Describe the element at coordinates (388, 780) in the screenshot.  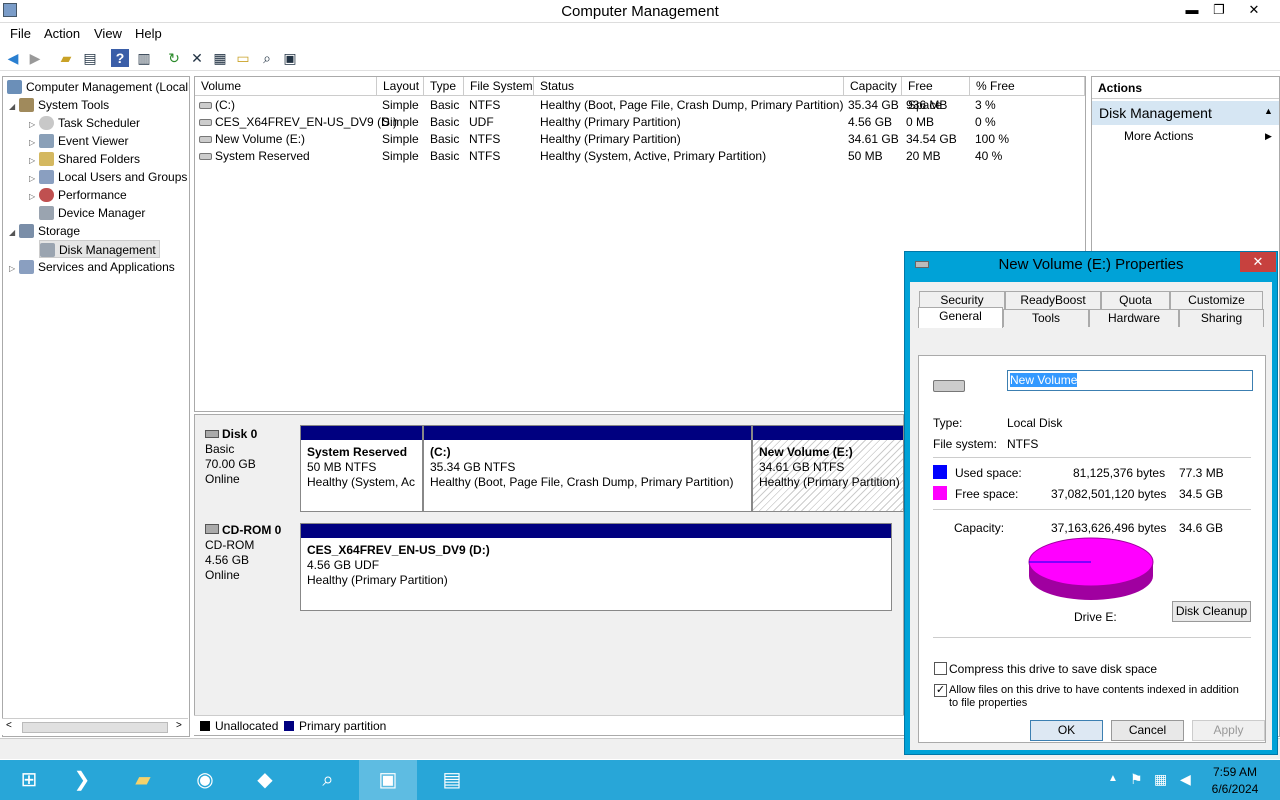
I see `computer-management-taskbar-icon: ▣` at that location.